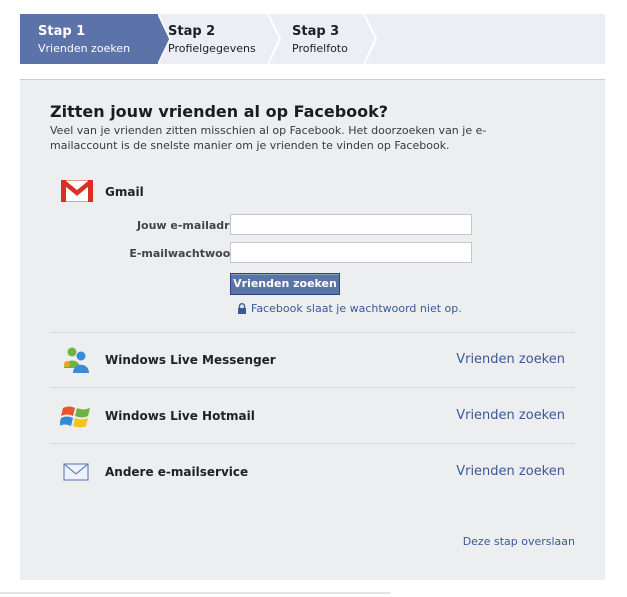  I want to click on email-label: Jouw e-mailadres:, so click(192, 225).